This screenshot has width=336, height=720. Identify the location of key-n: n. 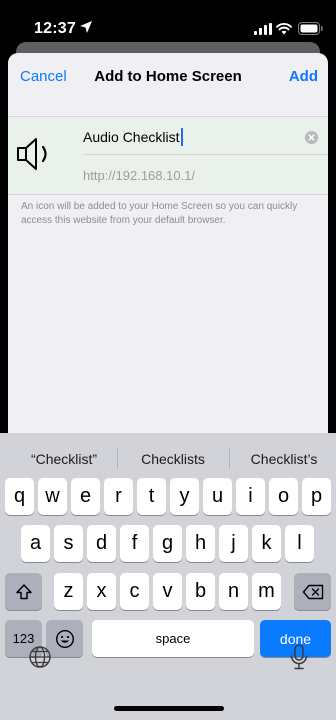
(233, 591).